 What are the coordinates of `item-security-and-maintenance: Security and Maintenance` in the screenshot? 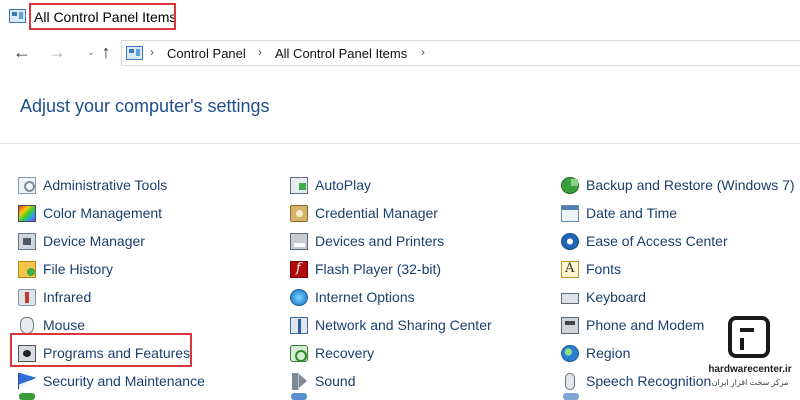 It's located at (143, 381).